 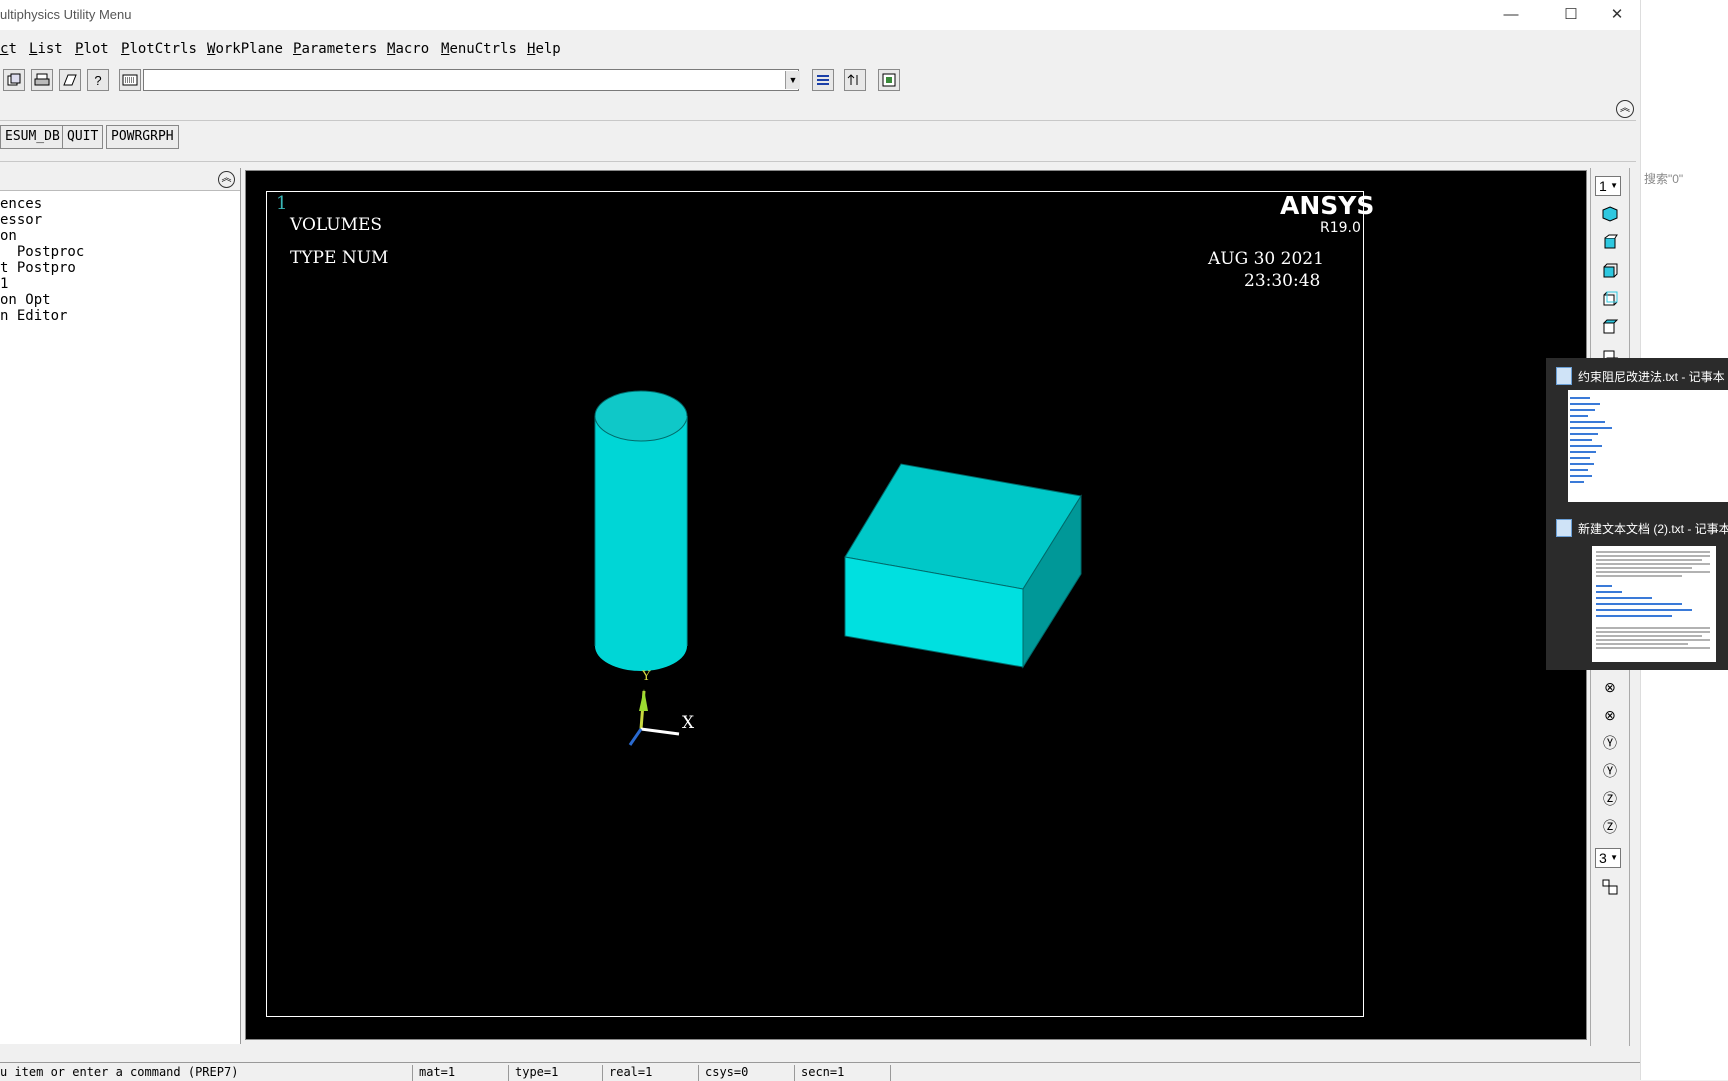 What do you see at coordinates (1610, 298) in the screenshot?
I see `back-view-icon` at bounding box center [1610, 298].